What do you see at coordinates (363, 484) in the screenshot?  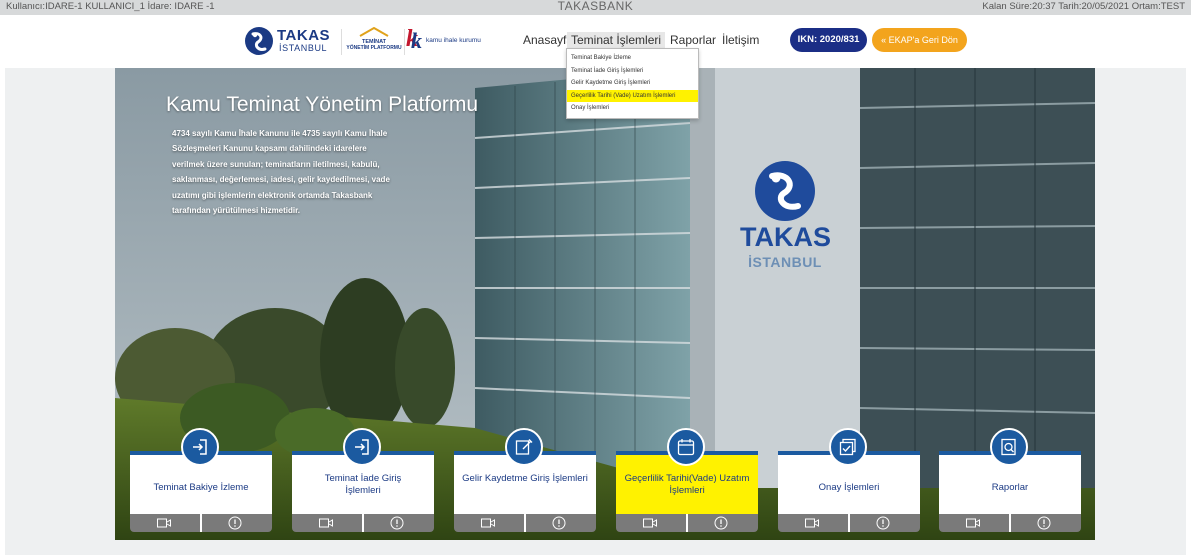 I see `card-label: Teminat İade Giriş İşlemleri` at bounding box center [363, 484].